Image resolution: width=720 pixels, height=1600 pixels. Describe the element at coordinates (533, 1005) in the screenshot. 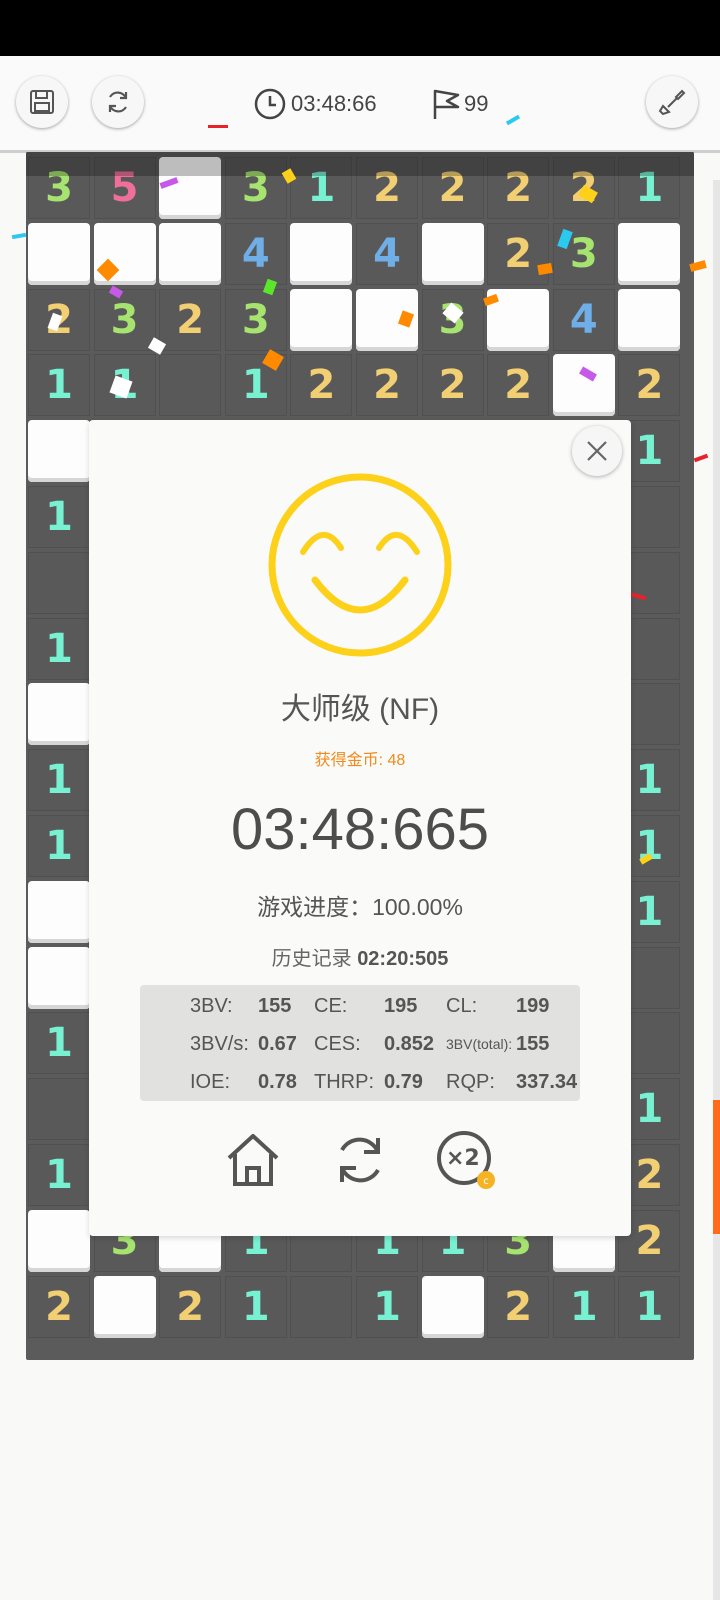

I see `stat-value: 199` at that location.